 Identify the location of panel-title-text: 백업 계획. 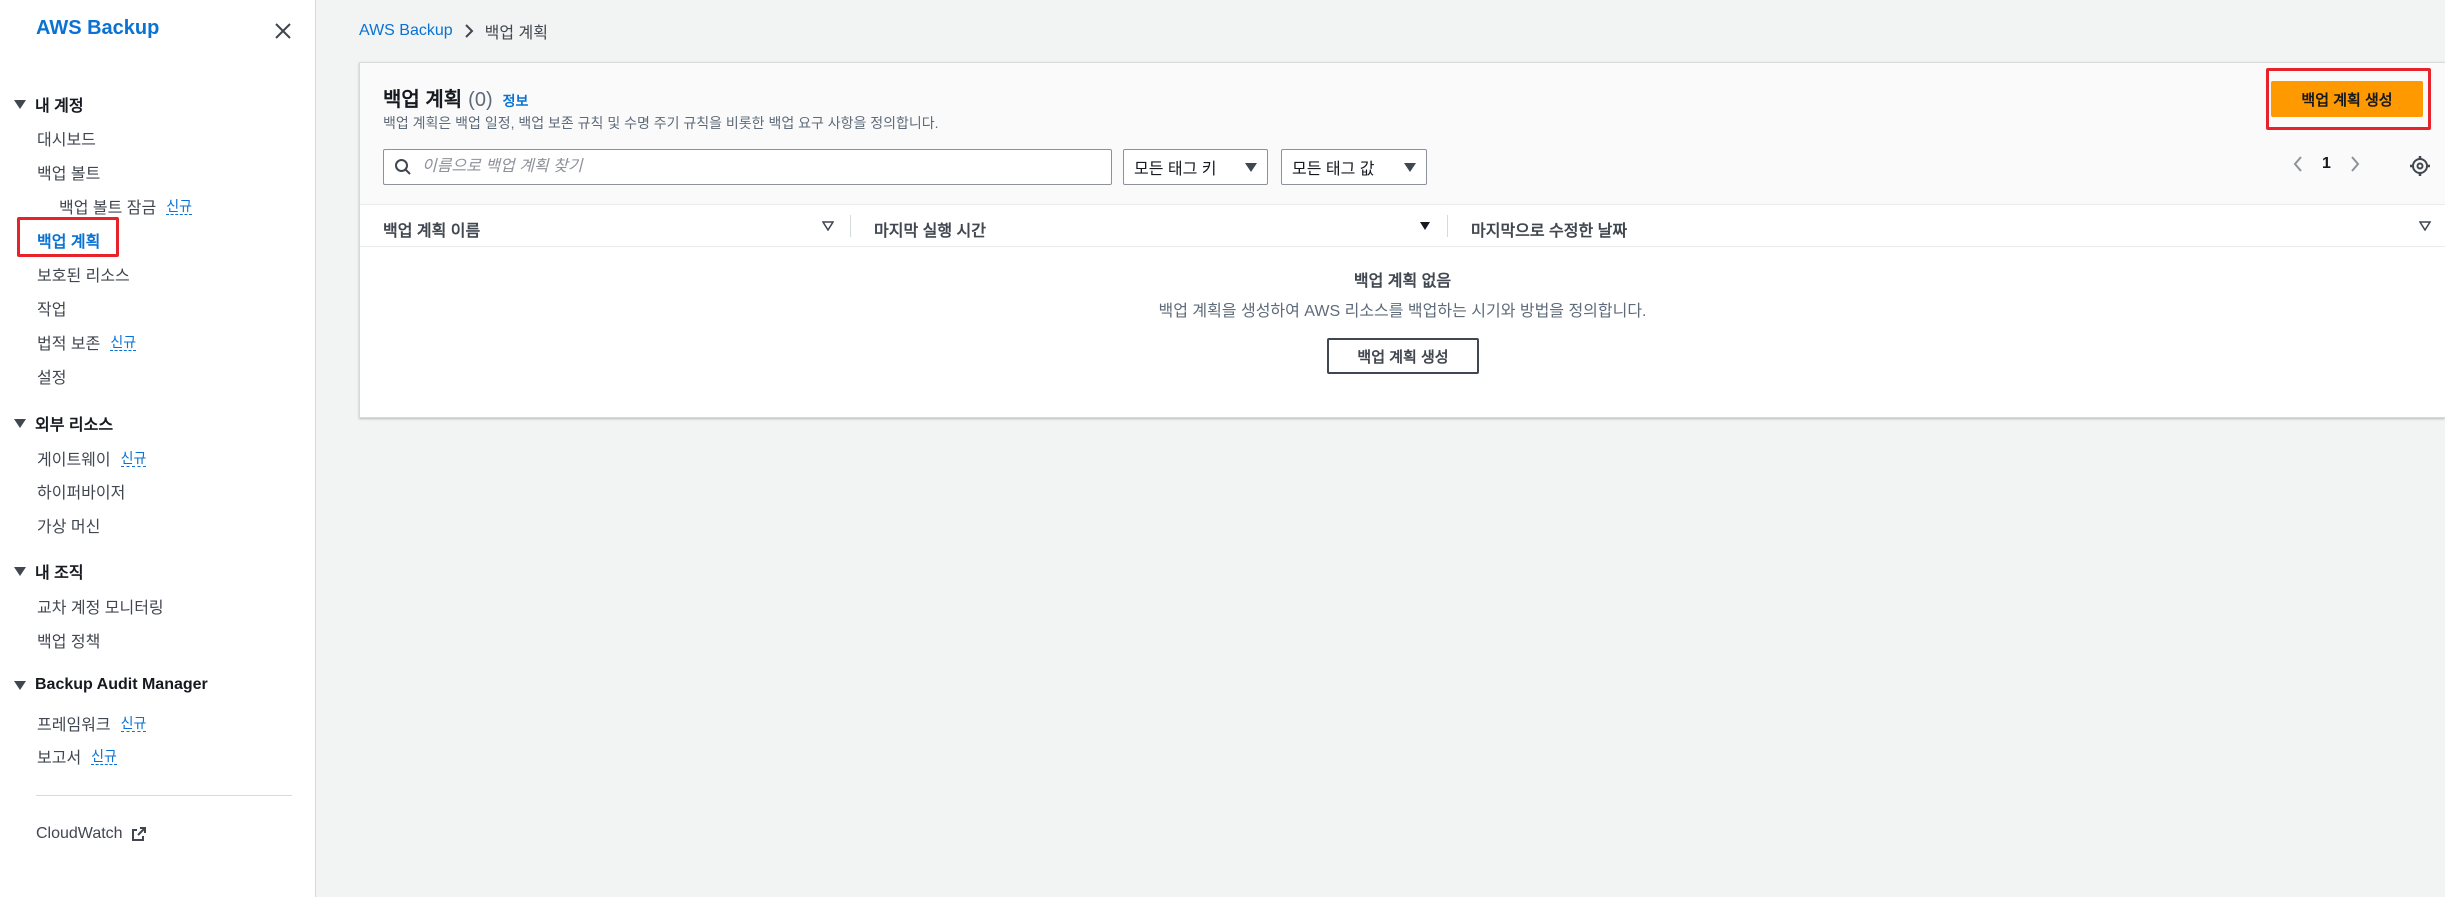
(423, 100).